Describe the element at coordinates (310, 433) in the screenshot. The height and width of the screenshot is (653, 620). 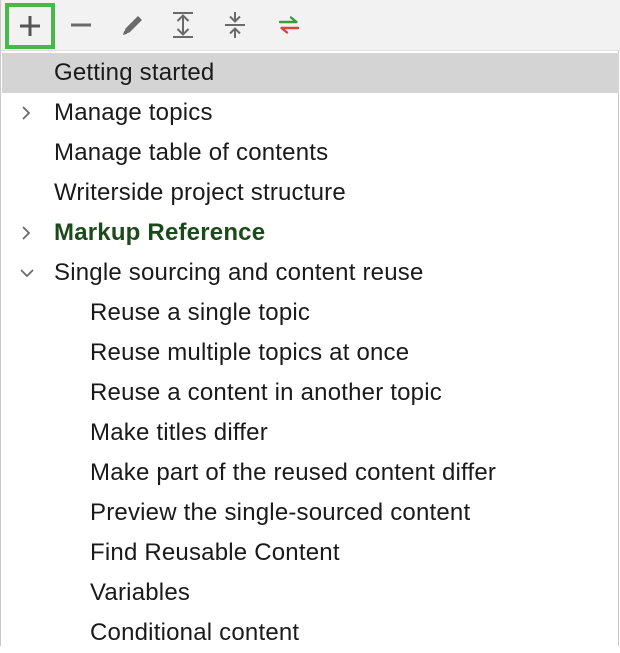
I see `tree-item-make-titles-differ: Make titles differ` at that location.